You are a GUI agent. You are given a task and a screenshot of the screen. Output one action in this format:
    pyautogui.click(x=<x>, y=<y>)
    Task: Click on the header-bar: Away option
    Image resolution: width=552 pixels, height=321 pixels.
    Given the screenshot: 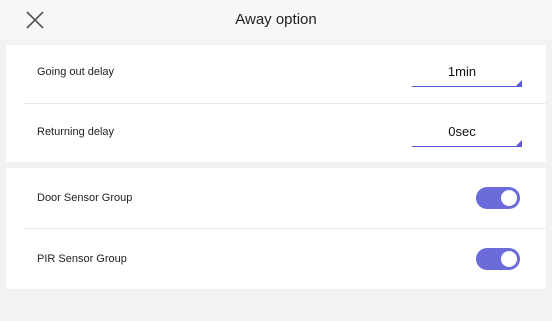 What is the action you would take?
    pyautogui.click(x=276, y=20)
    